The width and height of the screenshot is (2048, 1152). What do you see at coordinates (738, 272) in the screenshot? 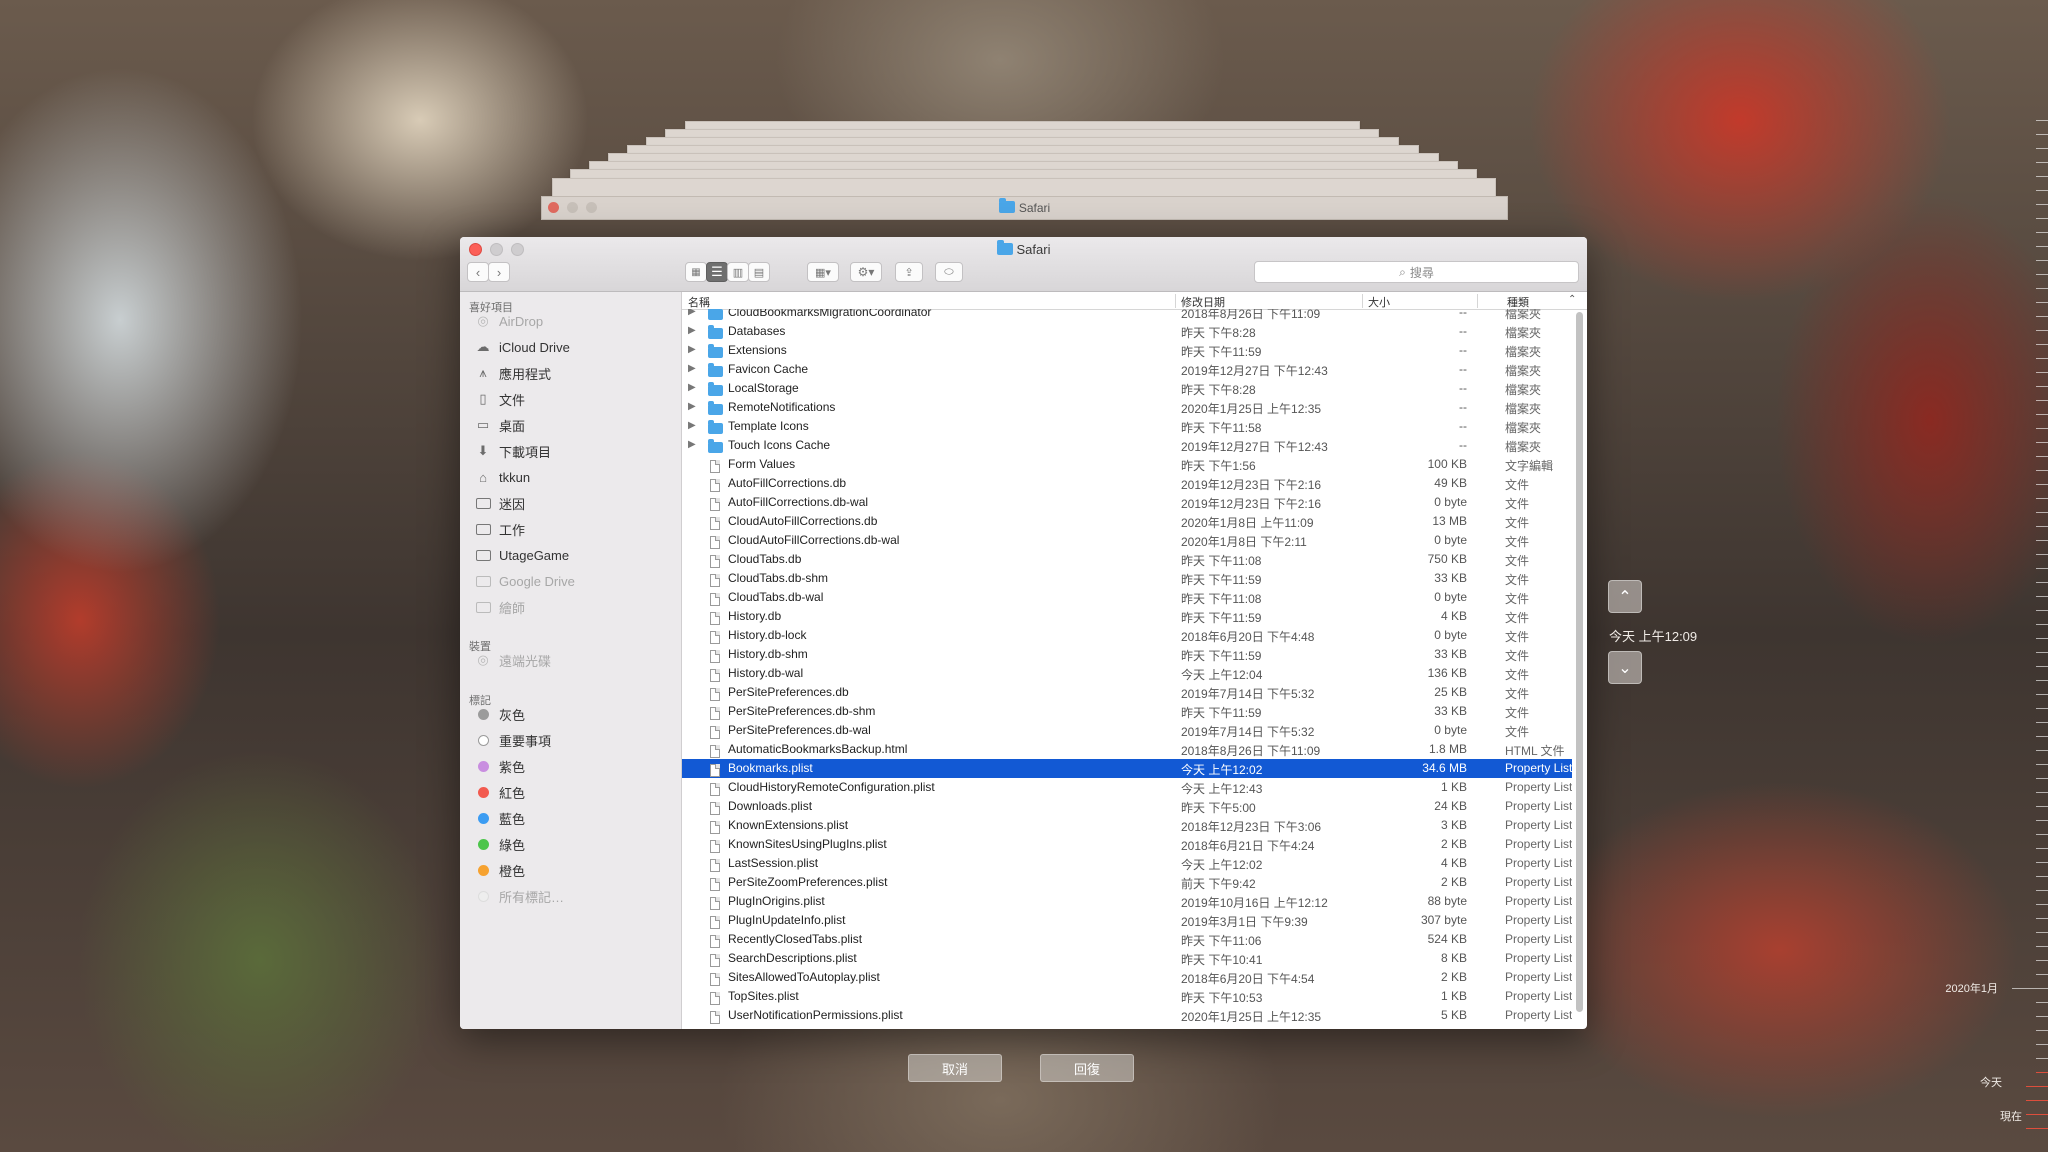
I see `column-view-button: ▥` at bounding box center [738, 272].